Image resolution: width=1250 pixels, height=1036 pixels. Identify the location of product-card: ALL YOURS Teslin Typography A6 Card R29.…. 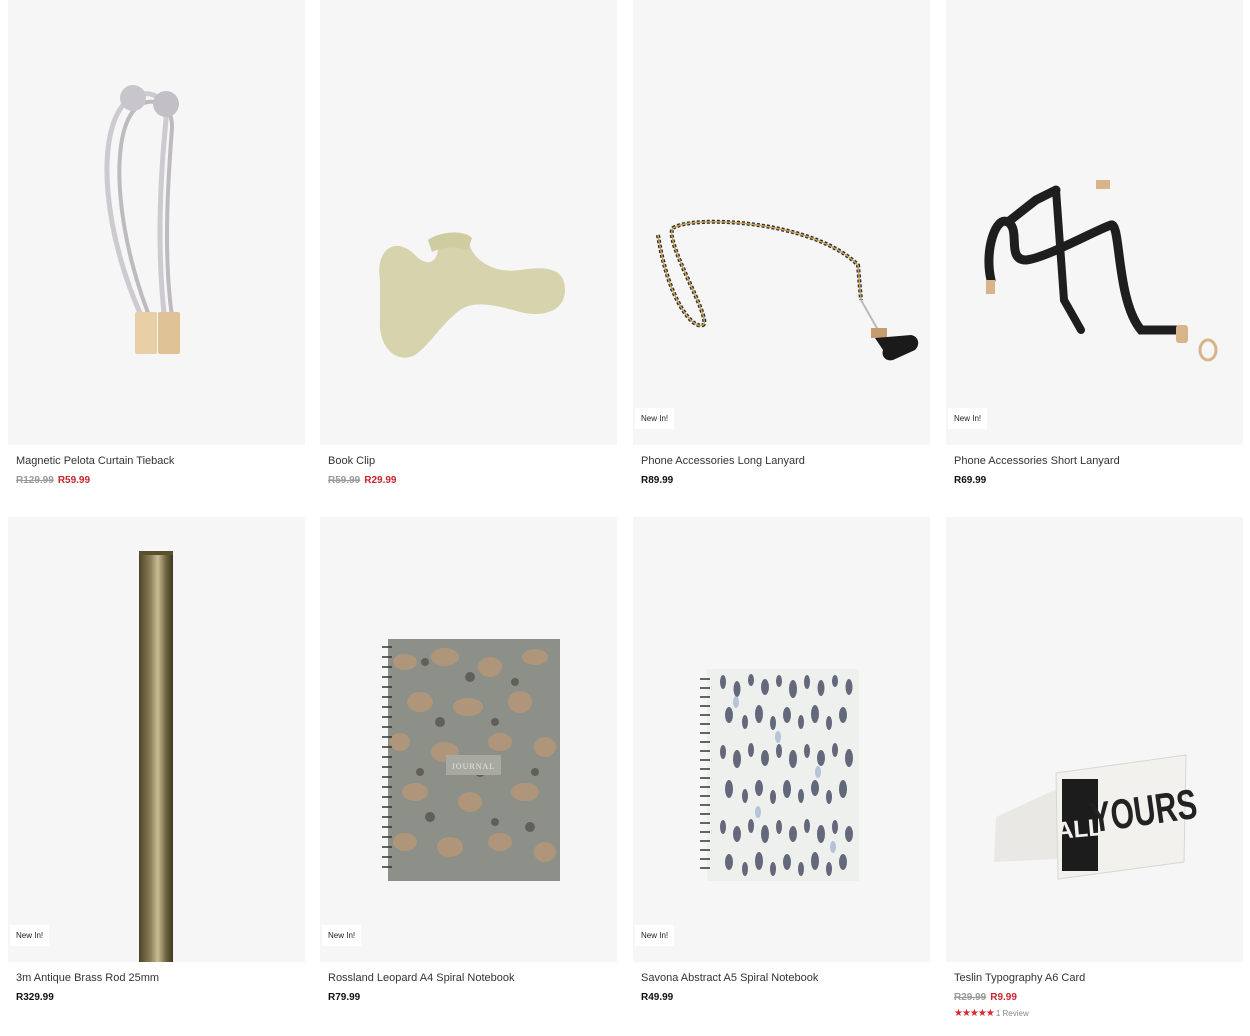
(1094, 768).